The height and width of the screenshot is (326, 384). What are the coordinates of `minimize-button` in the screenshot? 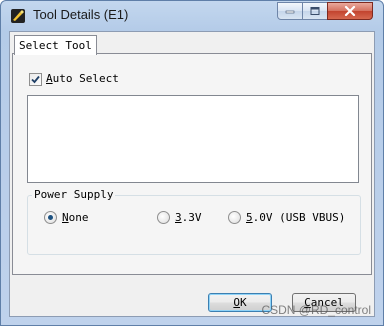 It's located at (290, 11).